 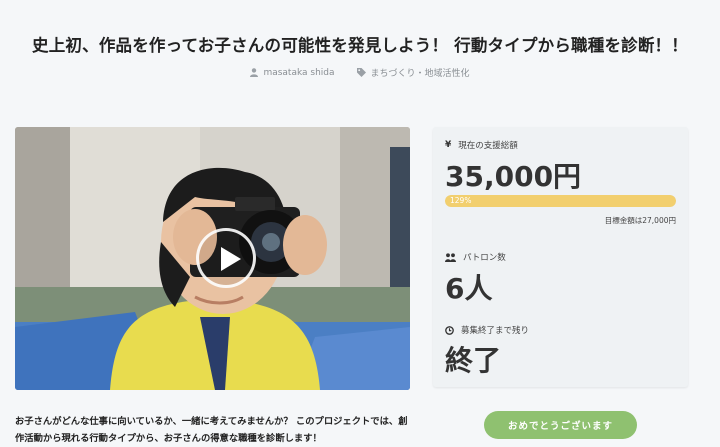 I want to click on patrons-value: 6人, so click(x=469, y=288).